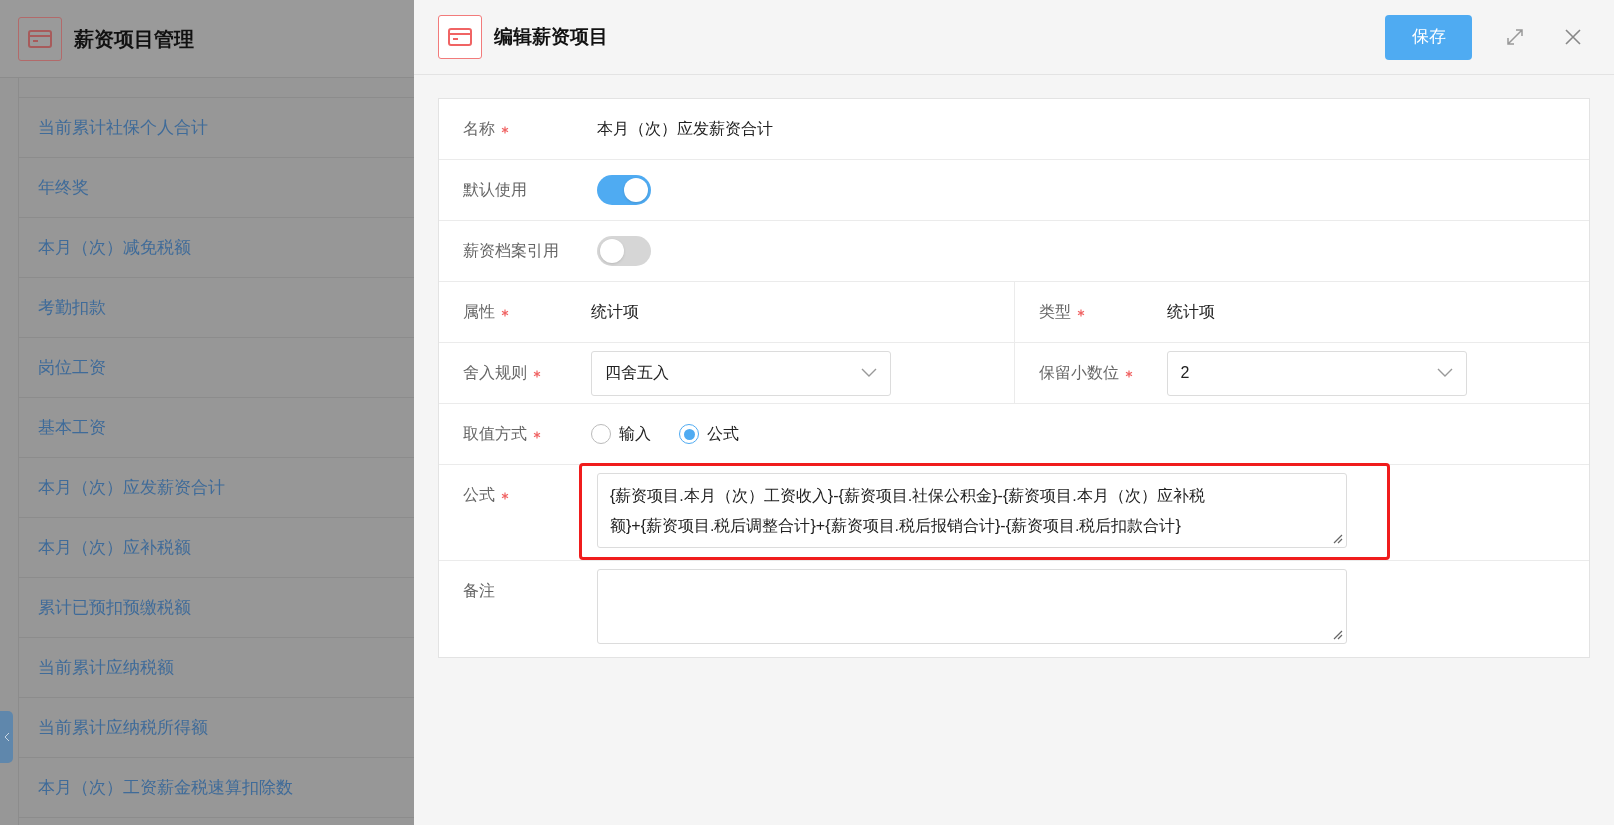  I want to click on text-area-field: {薪资项目.本月（次）工资收入}-{薪资项目.社保公积金}-{薪资项目.本月（次）应补税额}+{薪资项目.税后调整合计}+{薪资项目.税后报销合计}-{薪资项目.税后扣款合计}, so click(972, 510).